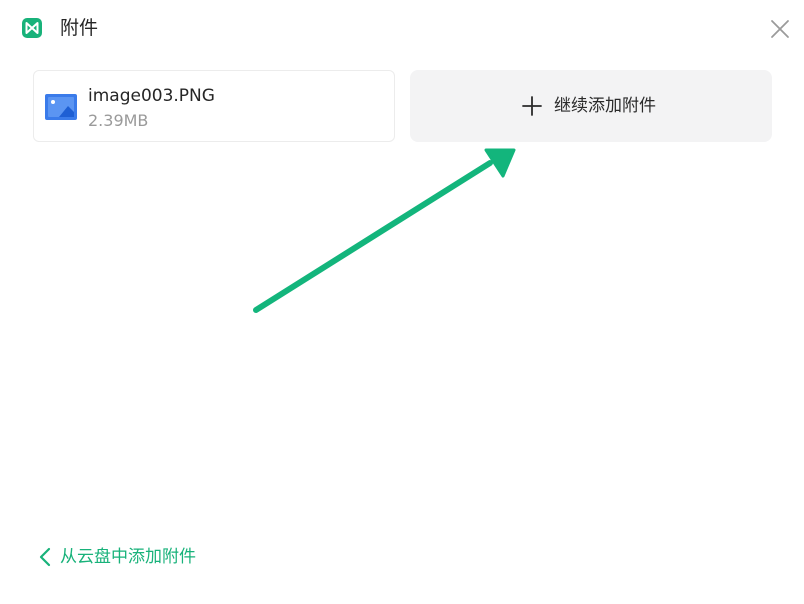 The width and height of the screenshot is (804, 604). Describe the element at coordinates (32, 28) in the screenshot. I see `app-logo-icon` at that location.